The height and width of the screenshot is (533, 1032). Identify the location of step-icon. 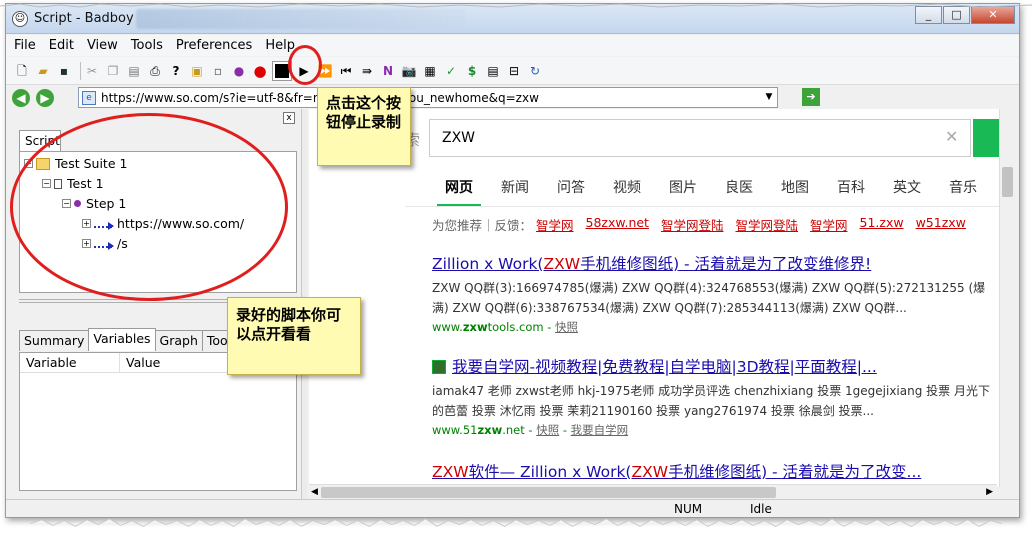
(77, 203).